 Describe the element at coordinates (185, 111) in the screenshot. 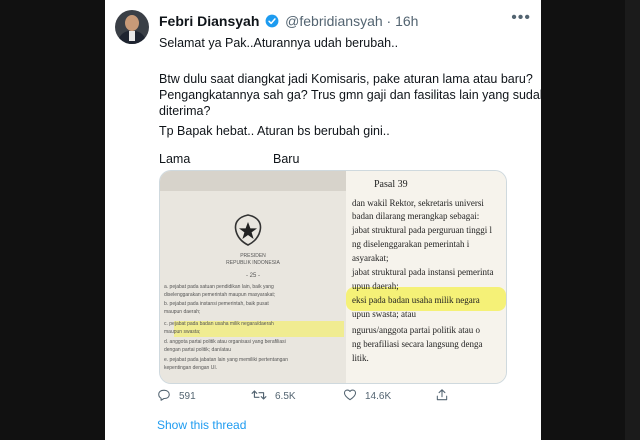

I see `tweet-text-line: diterima?` at that location.